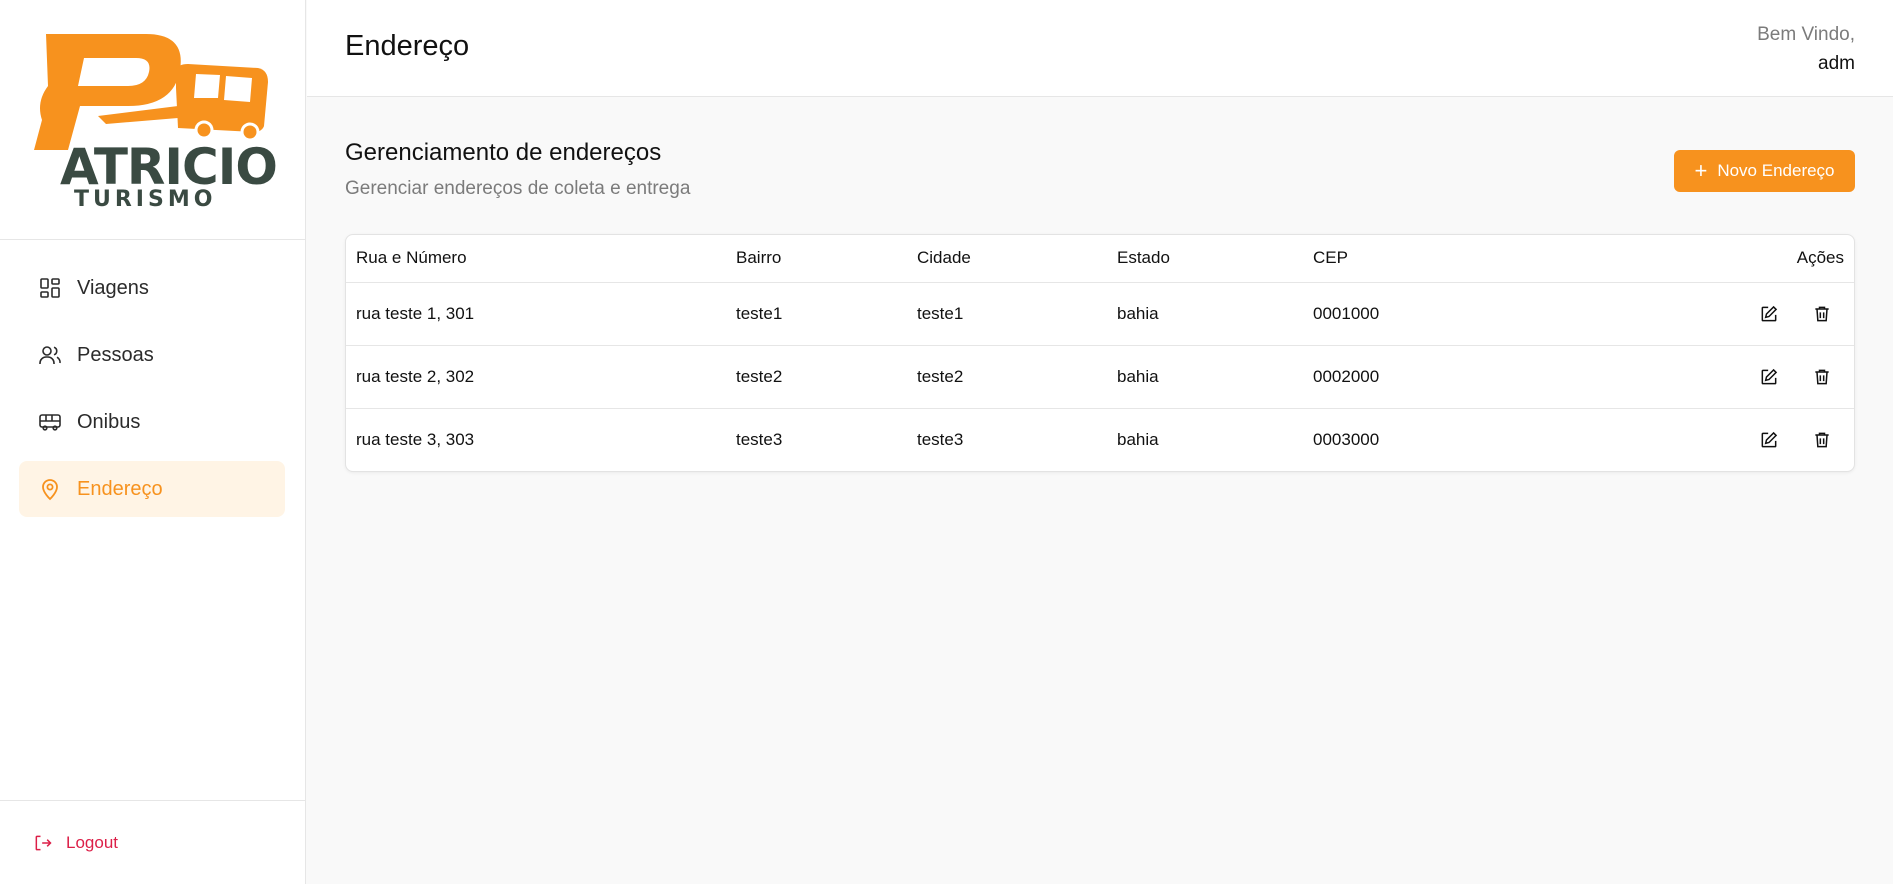 The image size is (1893, 884). What do you see at coordinates (50, 288) in the screenshot?
I see `dashboard-icon` at bounding box center [50, 288].